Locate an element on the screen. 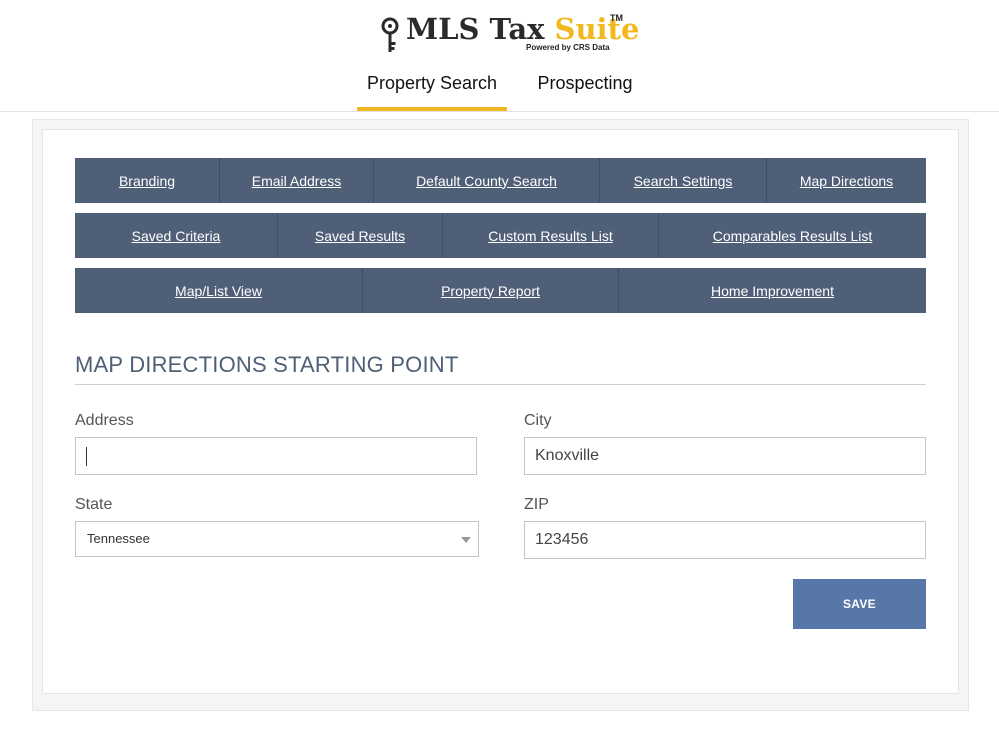 The image size is (999, 729). menu-saved-results: Saved Results is located at coordinates (360, 235).